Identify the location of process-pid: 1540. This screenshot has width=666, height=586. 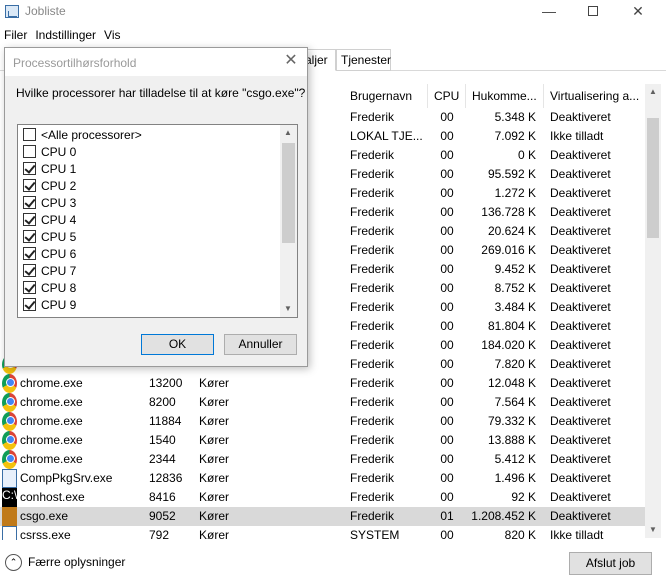
(162, 440).